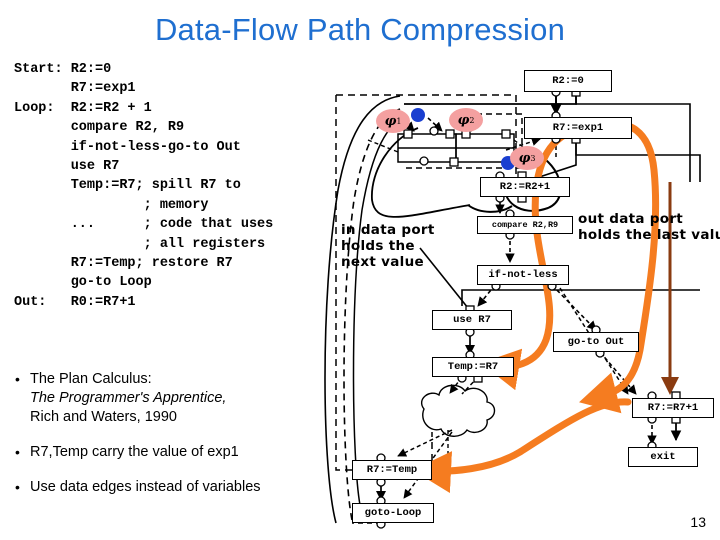  Describe the element at coordinates (378, 246) in the screenshot. I see `callout-line: holds the` at that location.